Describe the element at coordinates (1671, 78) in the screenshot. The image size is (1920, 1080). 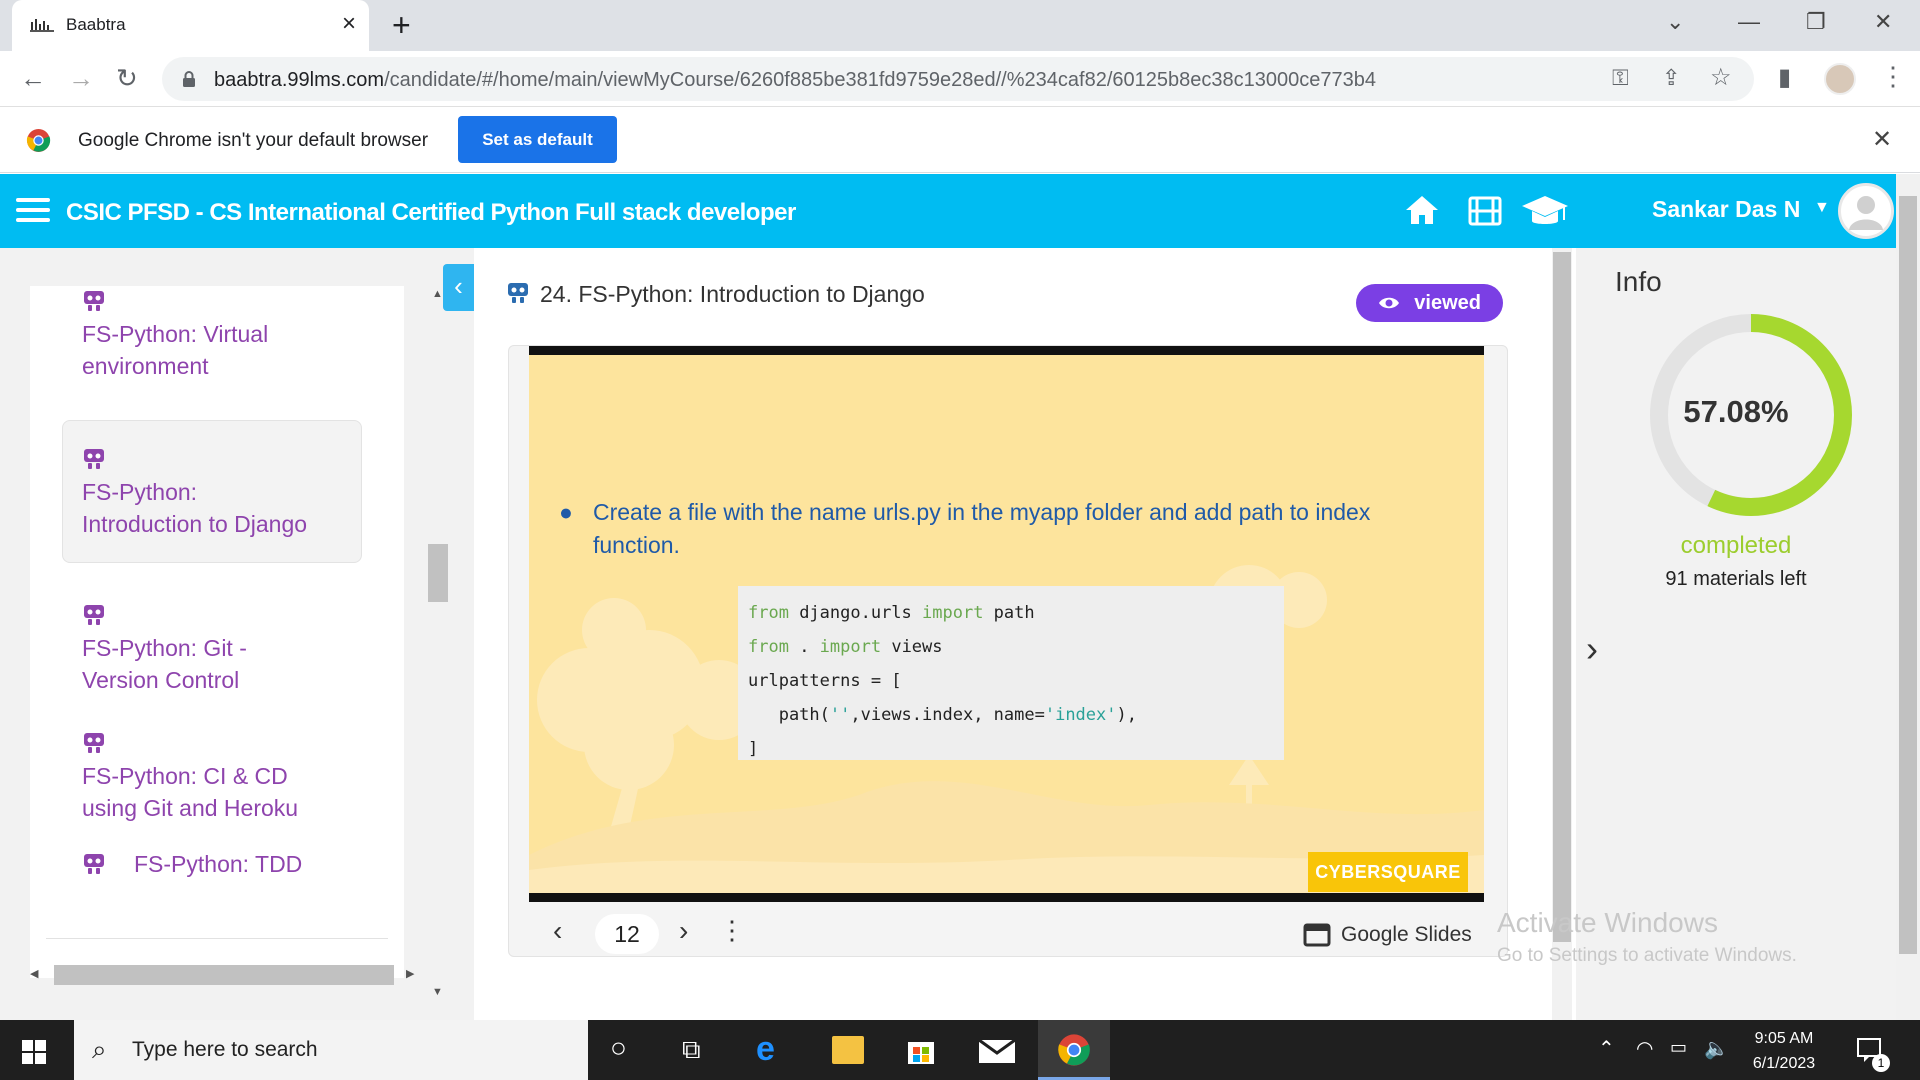
I see `share-icon: ⇪` at that location.